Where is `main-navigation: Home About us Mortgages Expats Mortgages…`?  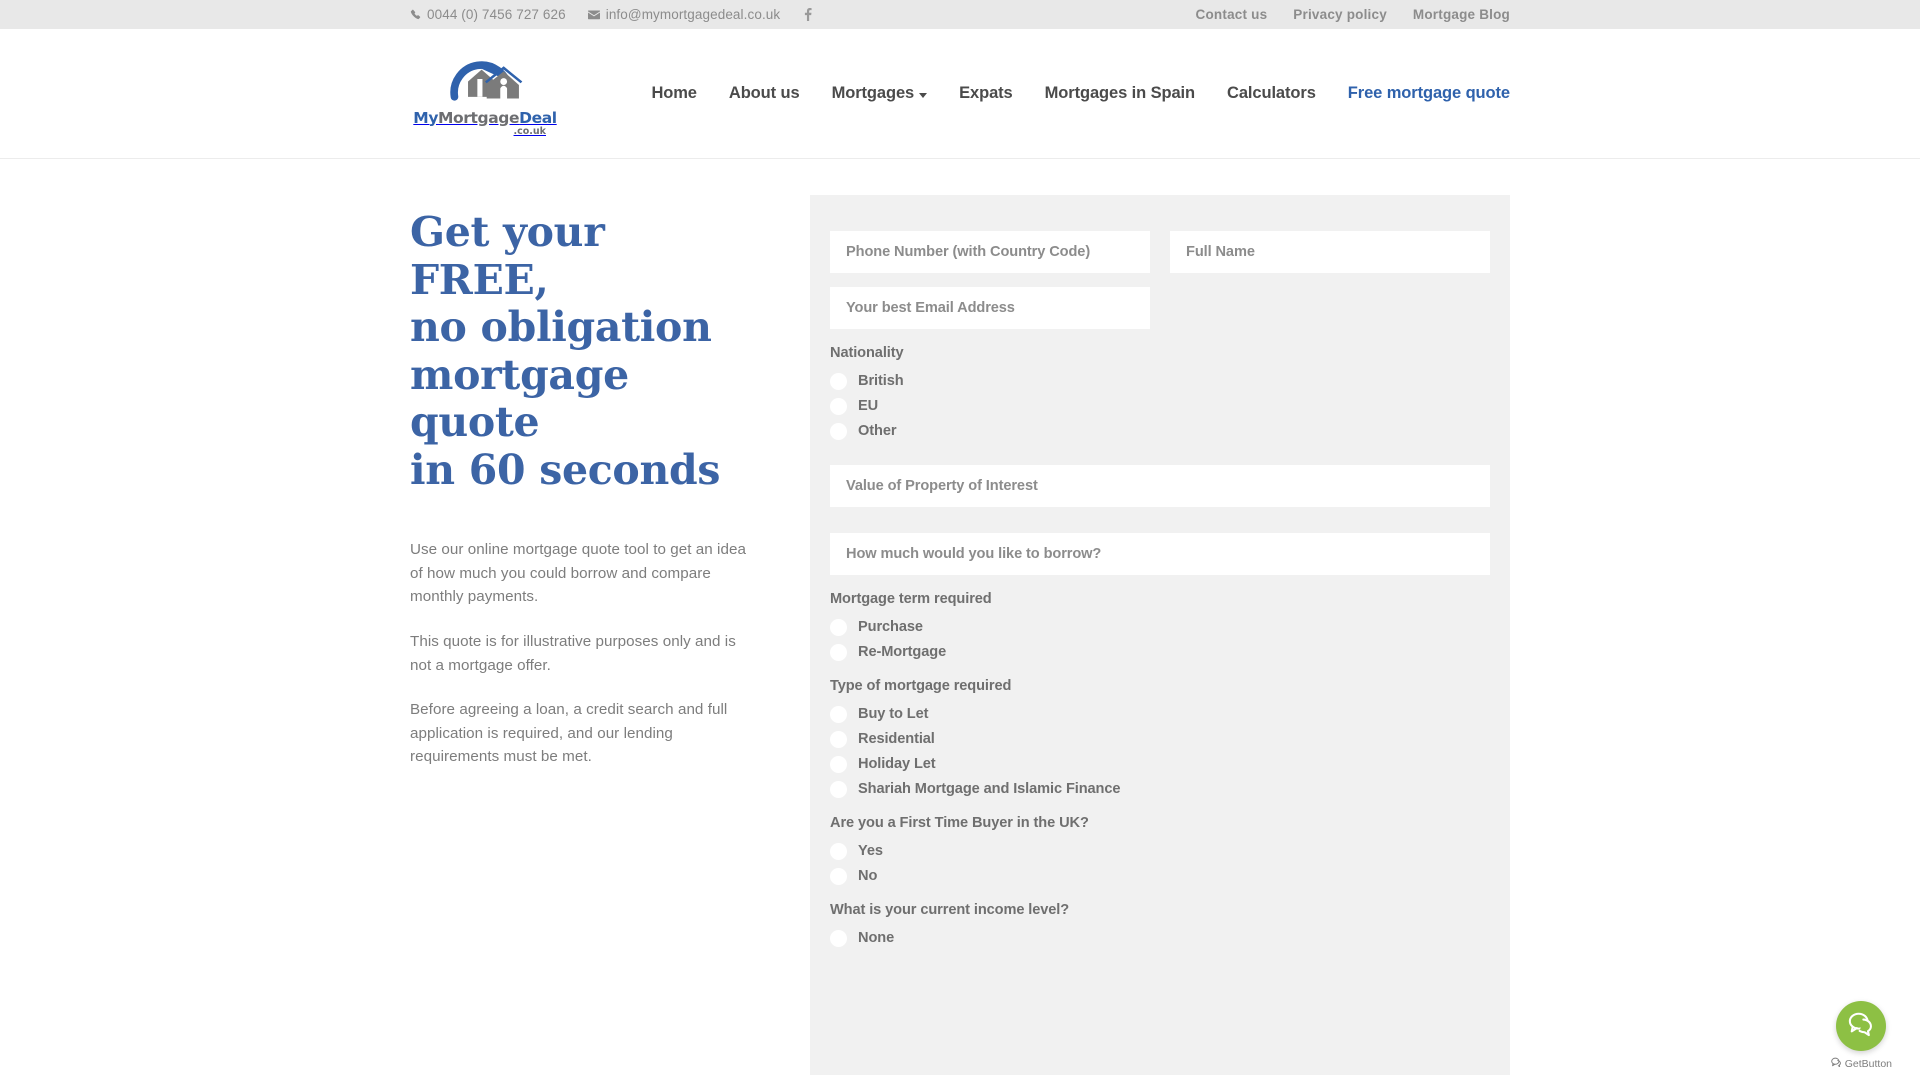 main-navigation: Home About us Mortgages Expats Mortgages… is located at coordinates (1072, 93).